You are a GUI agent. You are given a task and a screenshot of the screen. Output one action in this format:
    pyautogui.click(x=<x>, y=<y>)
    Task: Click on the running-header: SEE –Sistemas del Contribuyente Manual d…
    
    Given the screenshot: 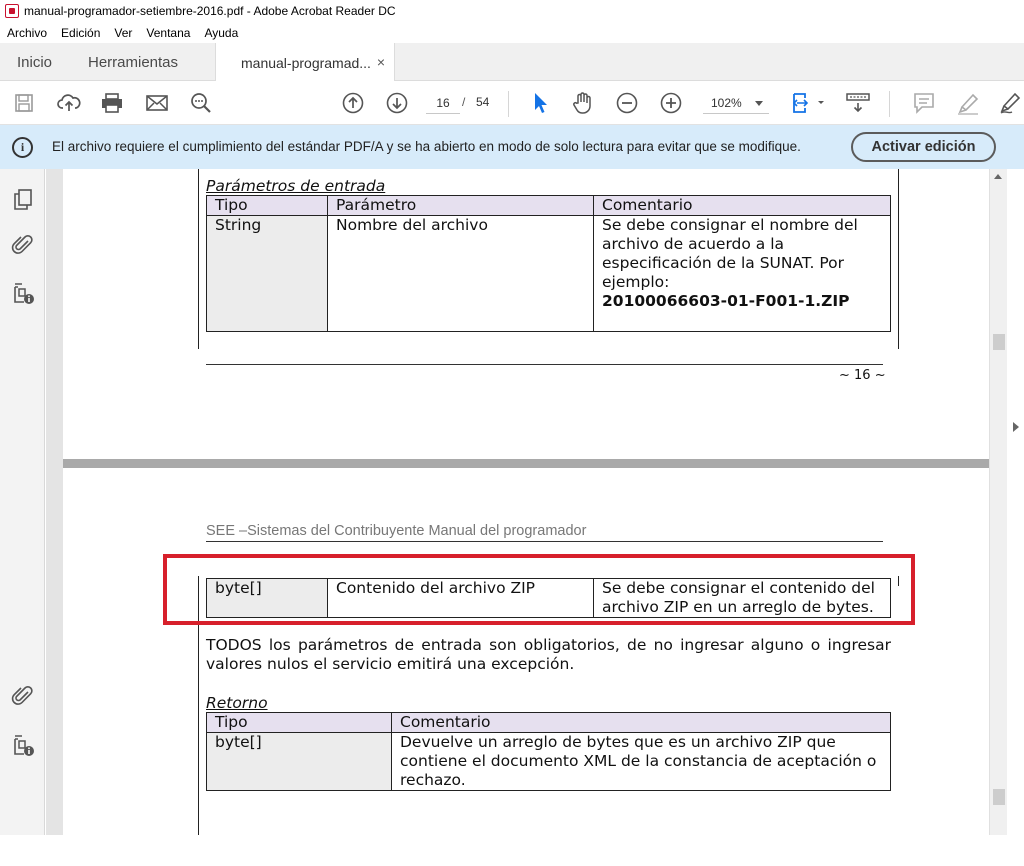 What is the action you would take?
    pyautogui.click(x=396, y=531)
    